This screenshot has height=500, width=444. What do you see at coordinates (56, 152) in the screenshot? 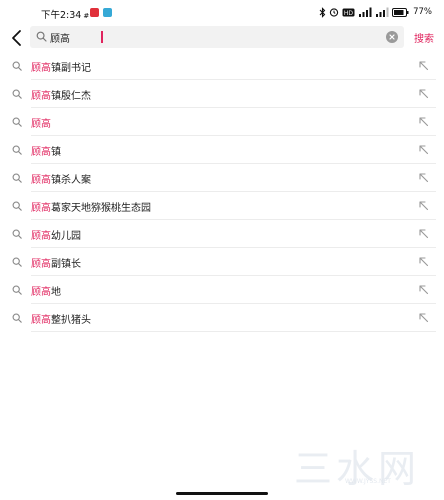
I see `suggestion-rest: 镇` at bounding box center [56, 152].